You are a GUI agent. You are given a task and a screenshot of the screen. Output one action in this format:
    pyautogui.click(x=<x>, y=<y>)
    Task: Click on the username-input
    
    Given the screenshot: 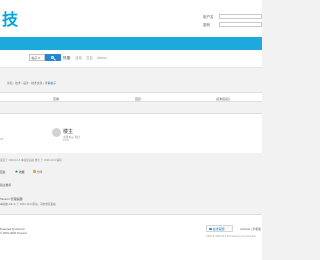 What is the action you would take?
    pyautogui.click(x=240, y=16)
    